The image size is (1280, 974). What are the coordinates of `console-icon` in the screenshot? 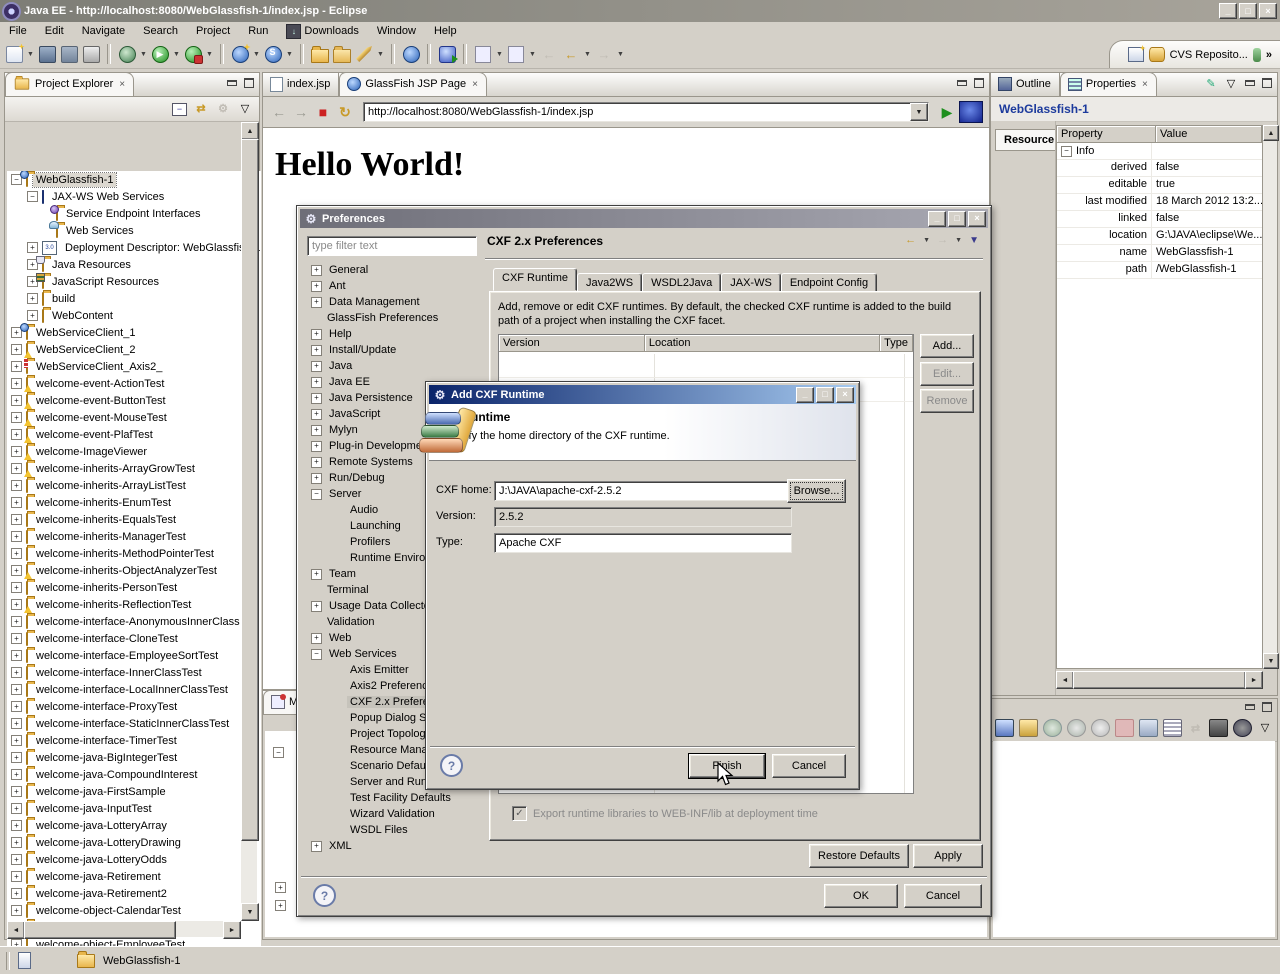 It's located at (1004, 728).